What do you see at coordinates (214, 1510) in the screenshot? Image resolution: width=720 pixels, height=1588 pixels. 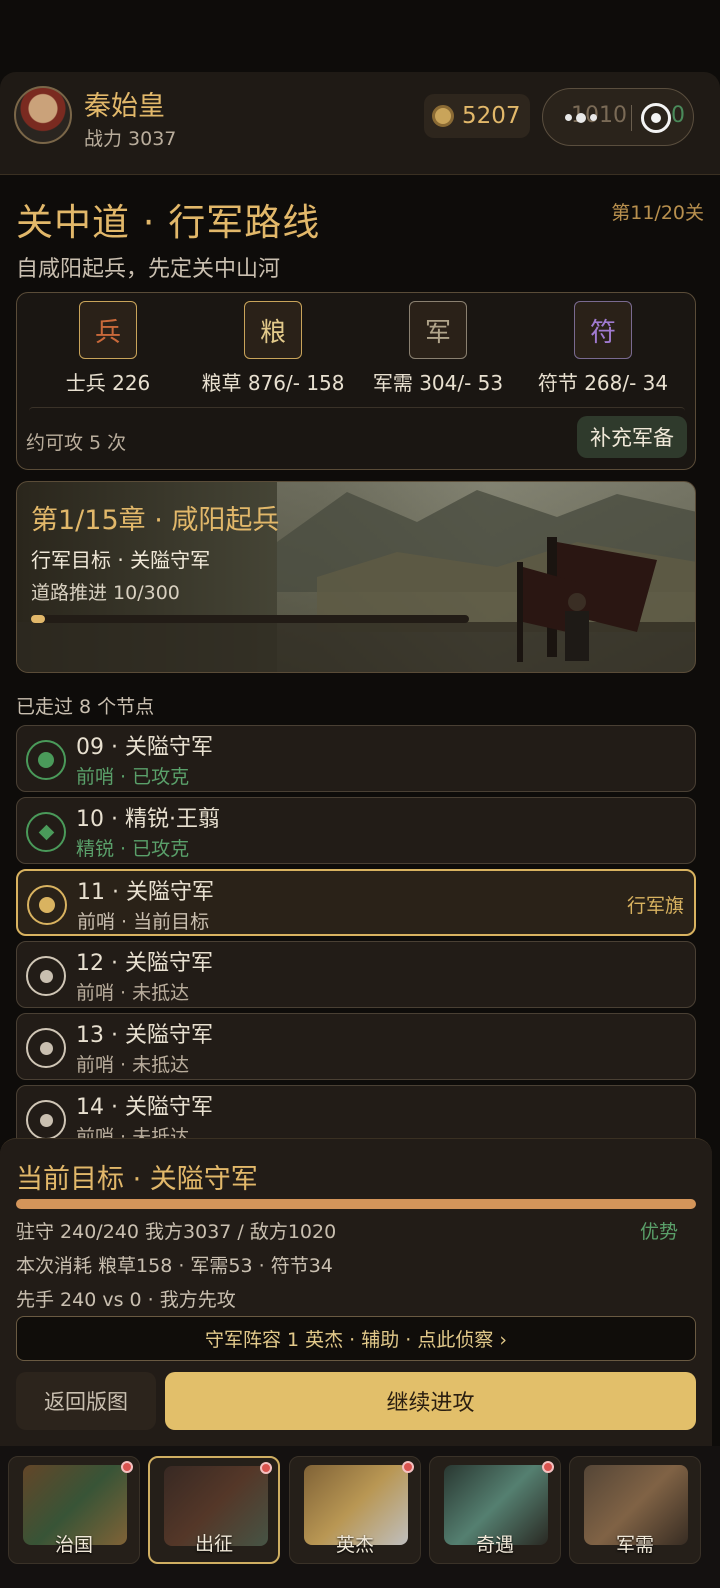 I see `tab-campaign: 出征` at bounding box center [214, 1510].